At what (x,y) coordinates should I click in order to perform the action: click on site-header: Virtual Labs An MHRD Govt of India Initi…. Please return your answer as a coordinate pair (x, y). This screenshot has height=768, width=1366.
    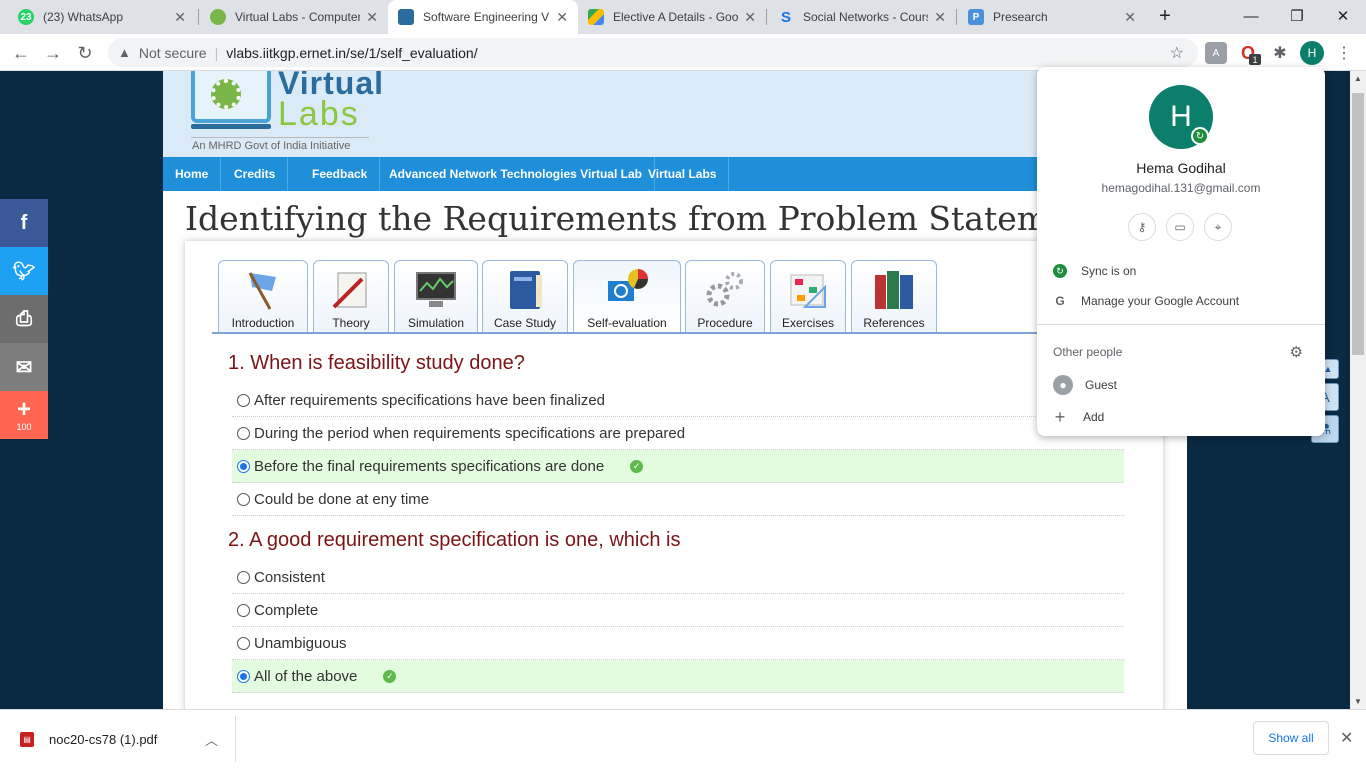
    Looking at the image, I should click on (675, 114).